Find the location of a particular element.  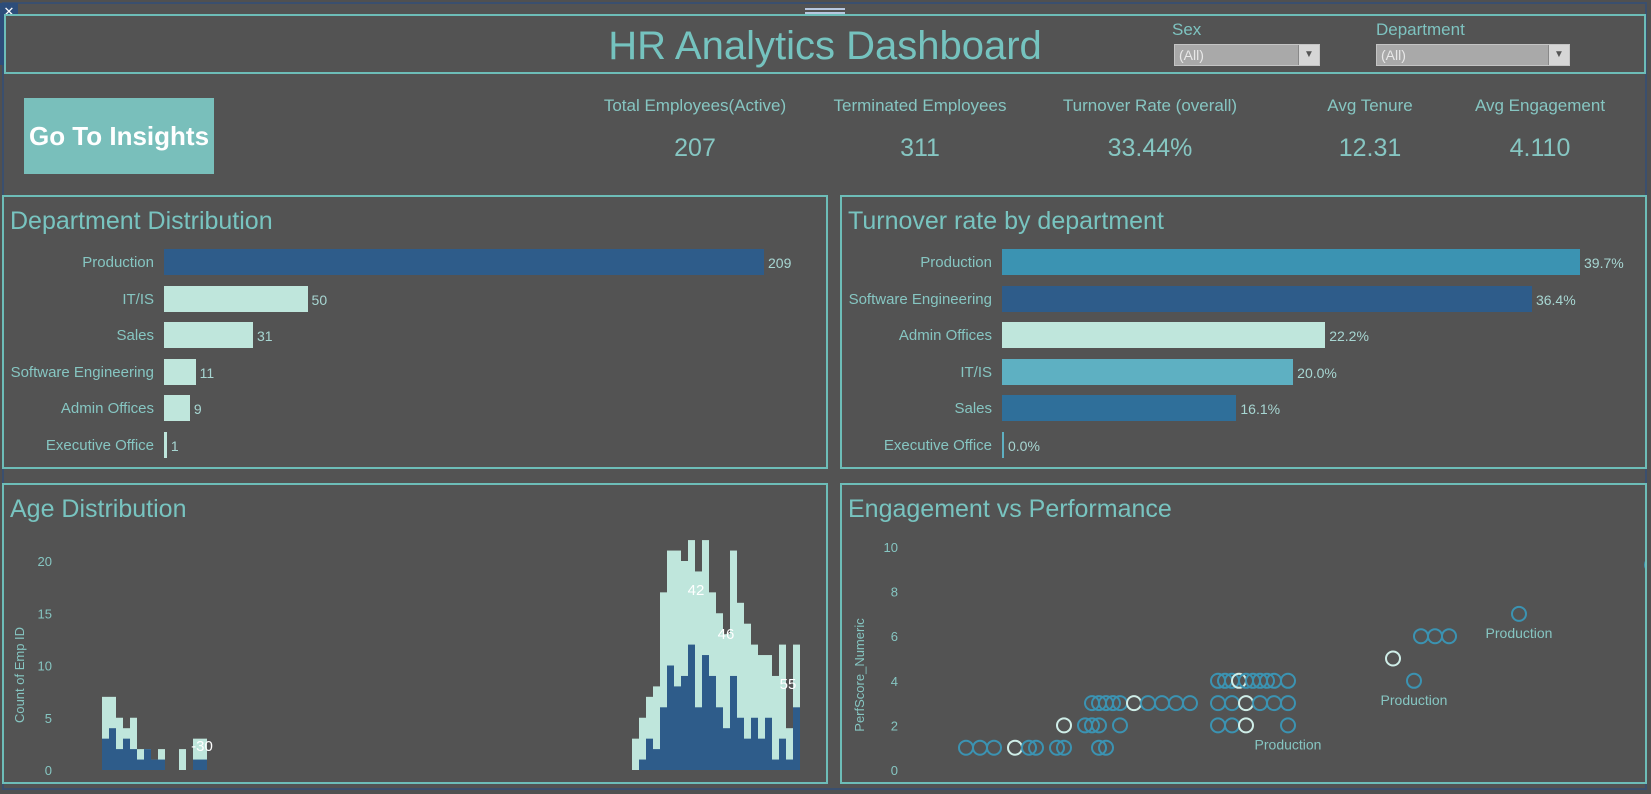

age-annotation: 46 is located at coordinates (726, 634).